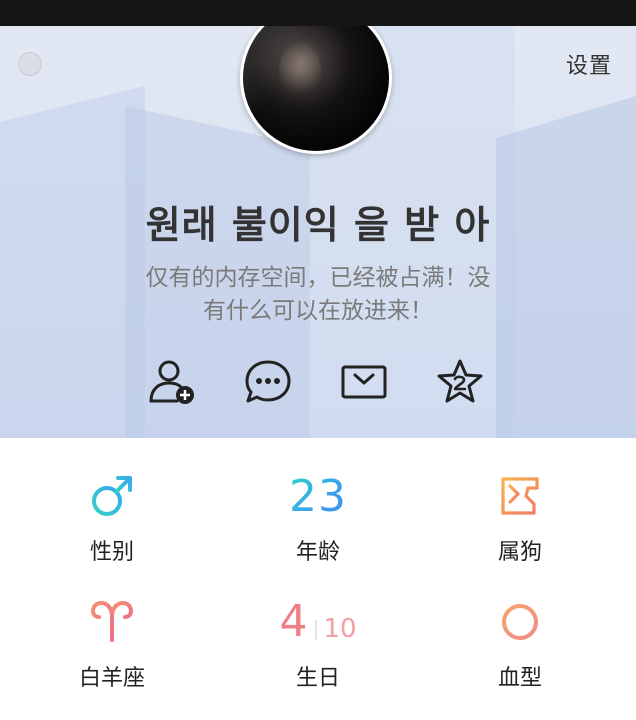 This screenshot has height=720, width=636. I want to click on birthday-value: 4 10, so click(317, 622).